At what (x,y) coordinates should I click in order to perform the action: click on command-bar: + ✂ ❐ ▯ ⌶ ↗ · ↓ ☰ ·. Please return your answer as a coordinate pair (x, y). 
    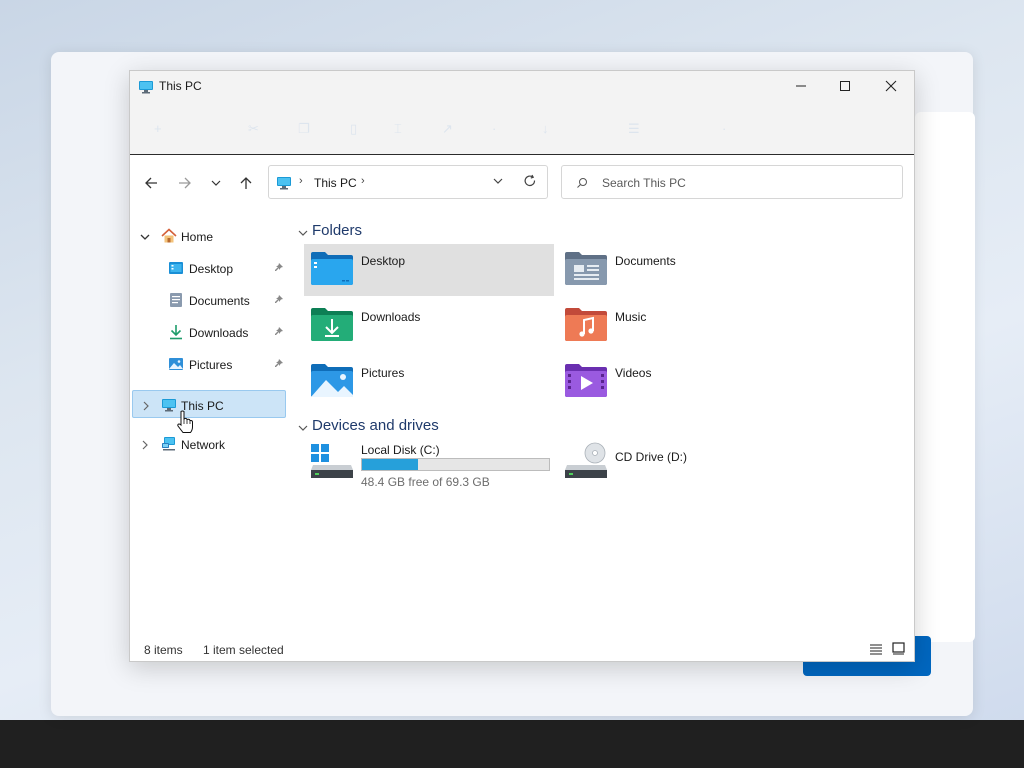
    Looking at the image, I should click on (522, 130).